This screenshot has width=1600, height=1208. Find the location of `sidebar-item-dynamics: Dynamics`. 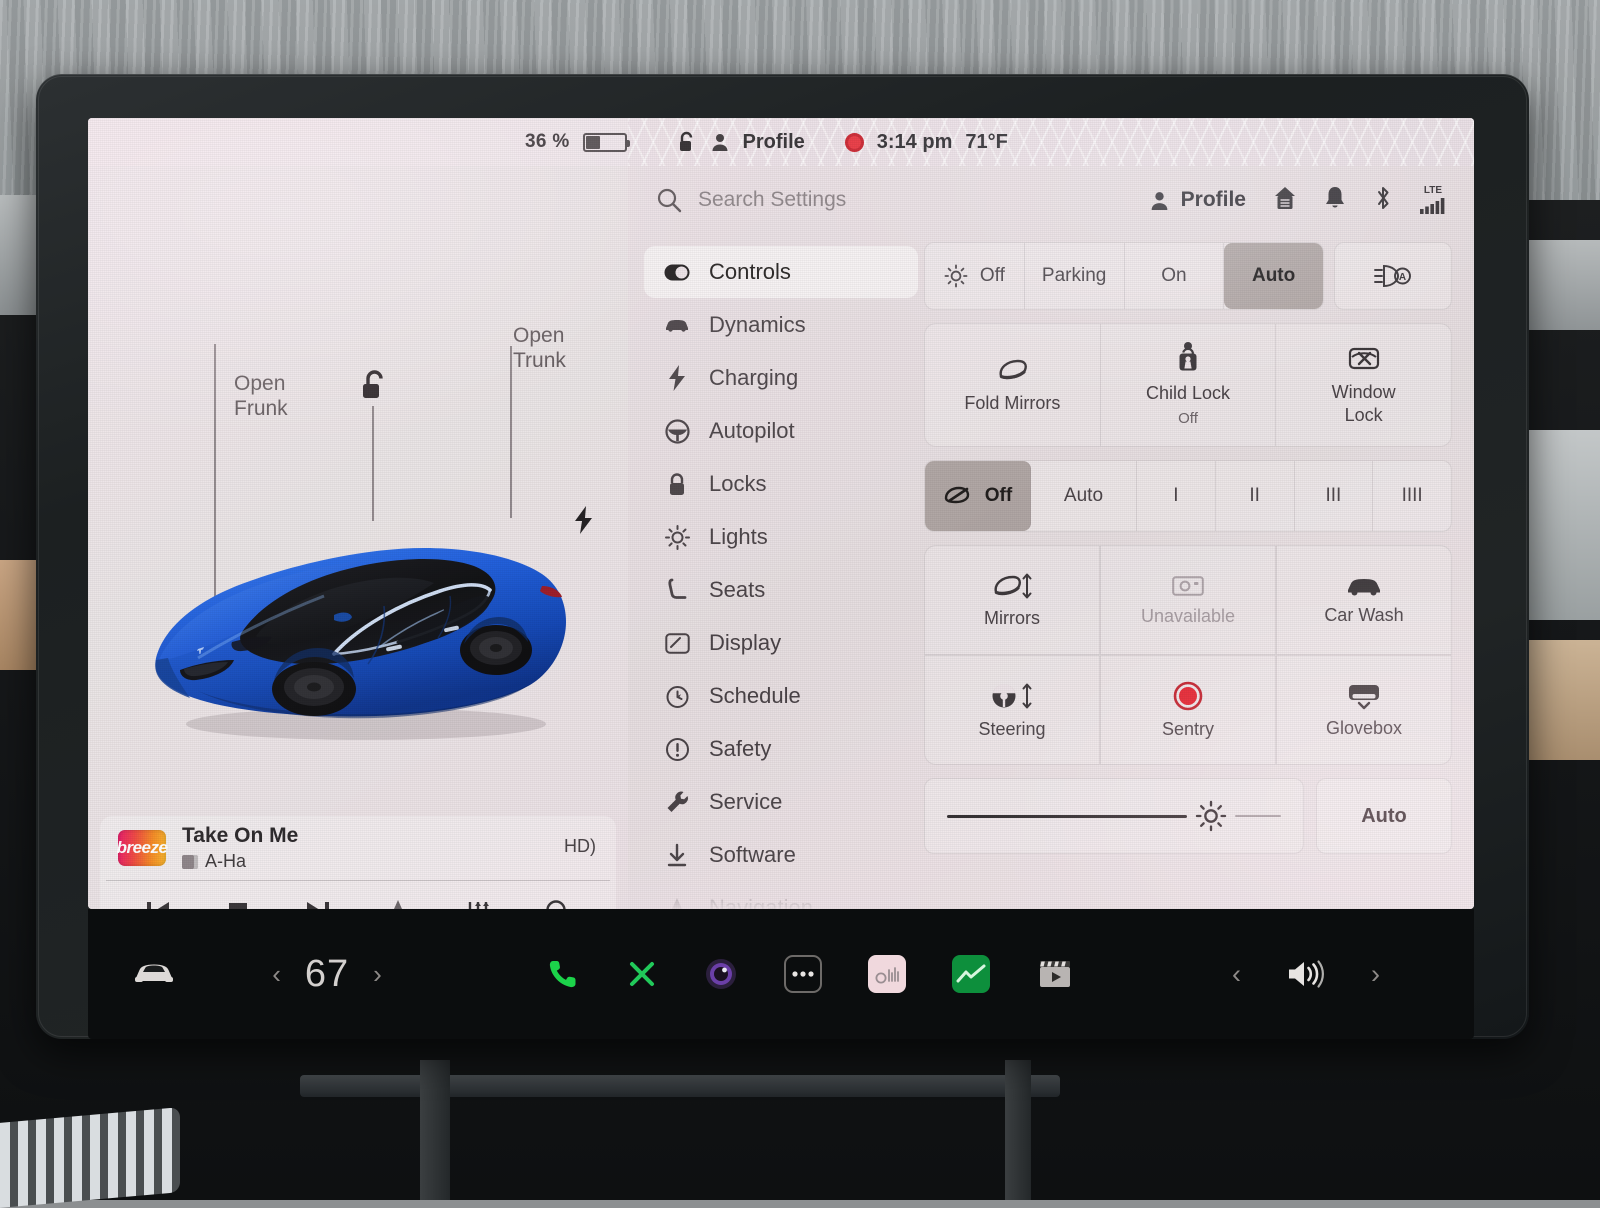

sidebar-item-dynamics: Dynamics is located at coordinates (781, 325).